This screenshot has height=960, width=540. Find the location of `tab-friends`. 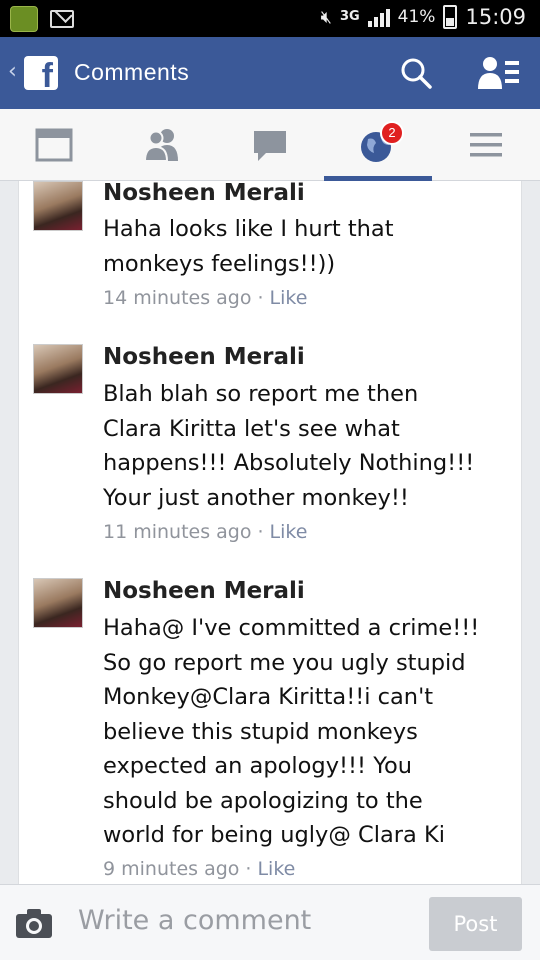

tab-friends is located at coordinates (162, 145).